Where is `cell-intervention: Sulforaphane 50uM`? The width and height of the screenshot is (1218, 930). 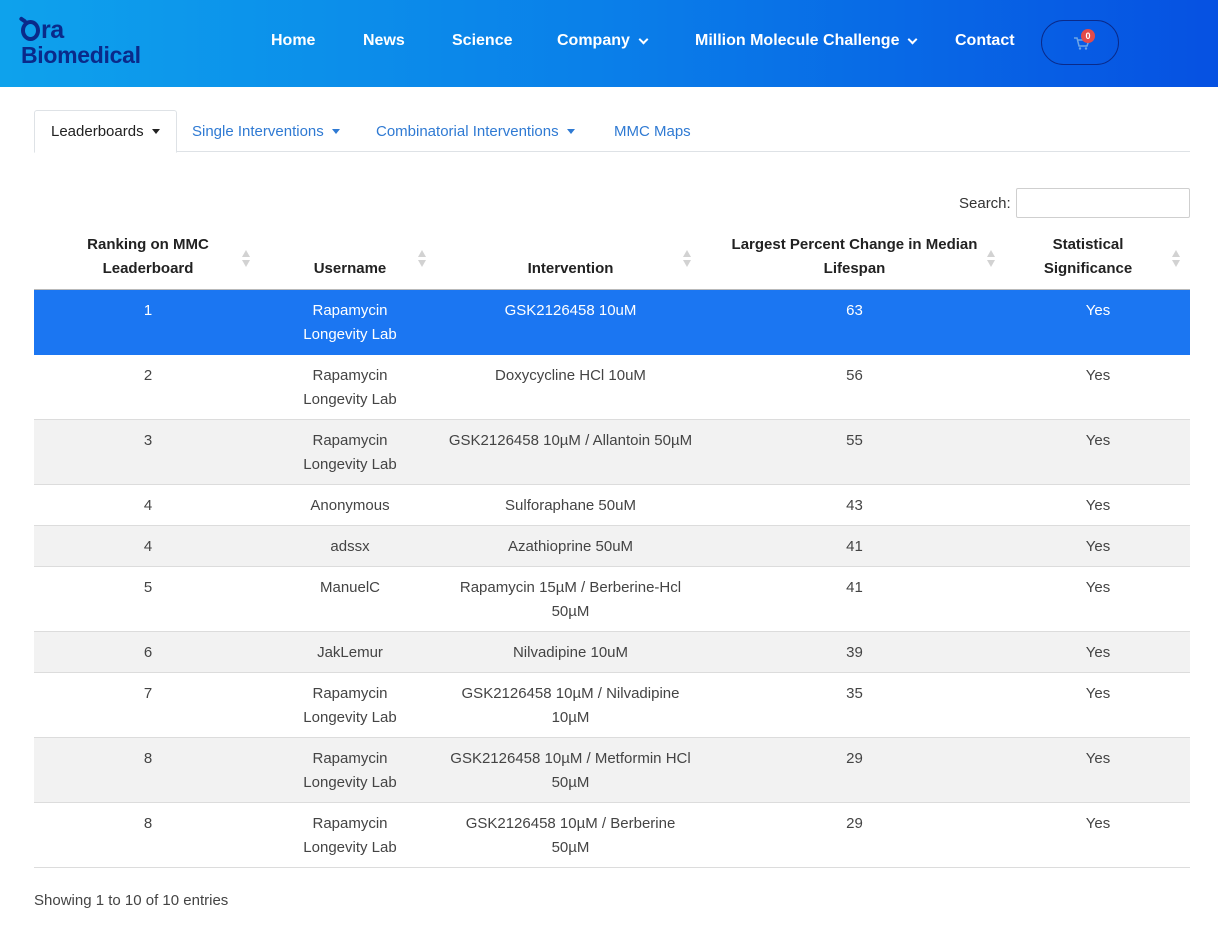
cell-intervention: Sulforaphane 50uM is located at coordinates (570, 505).